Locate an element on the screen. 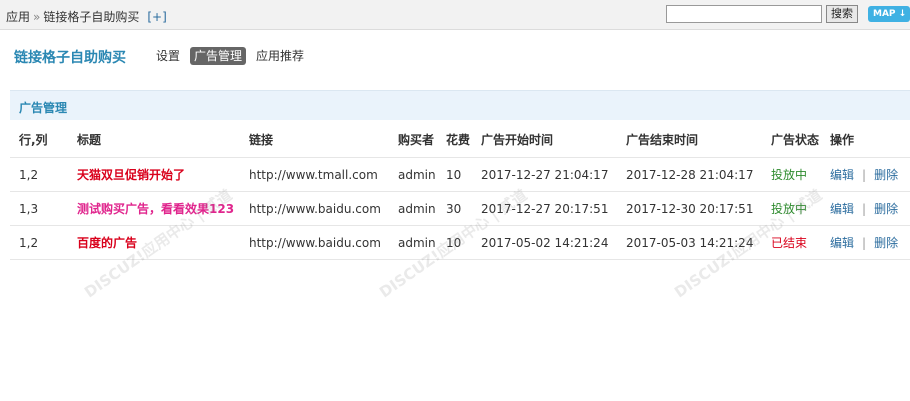 The height and width of the screenshot is (401, 910). search-input is located at coordinates (744, 14).